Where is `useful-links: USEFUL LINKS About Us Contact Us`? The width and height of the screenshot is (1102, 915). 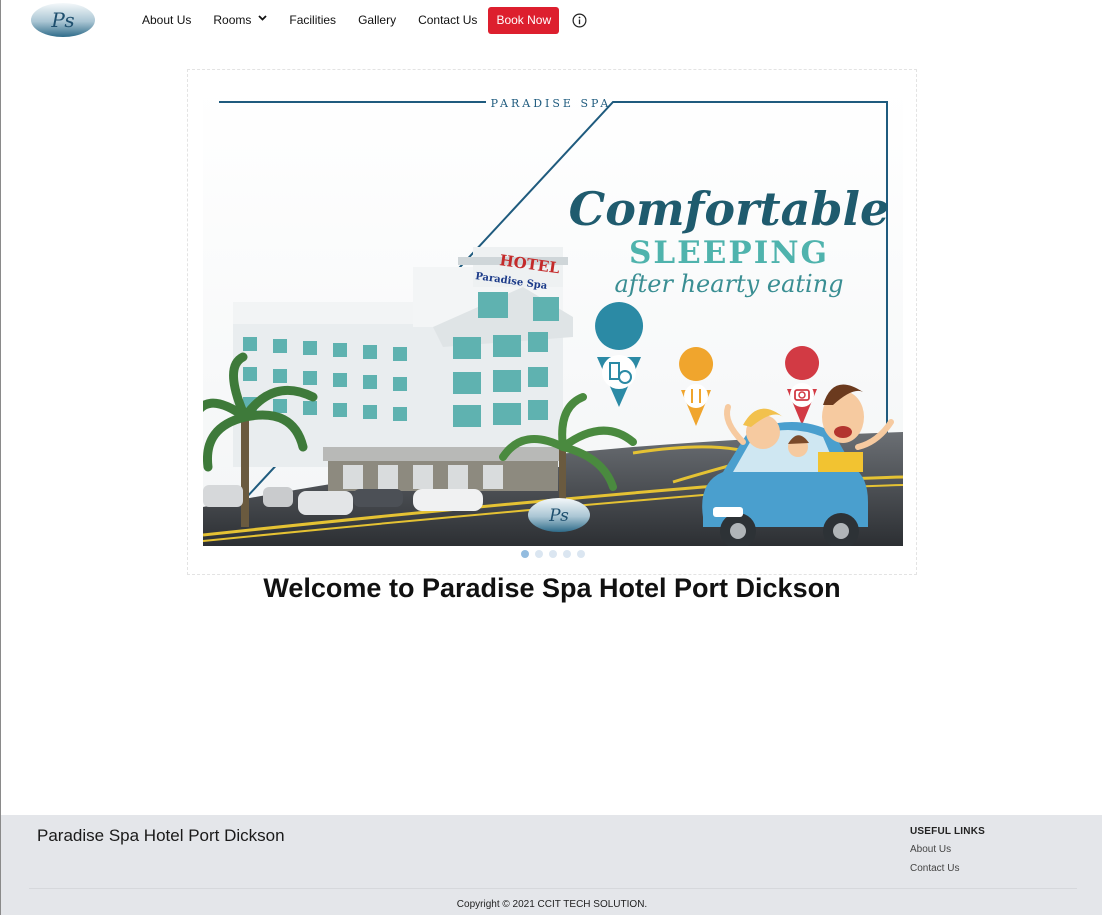 useful-links: USEFUL LINKS About Us Contact Us is located at coordinates (947, 854).